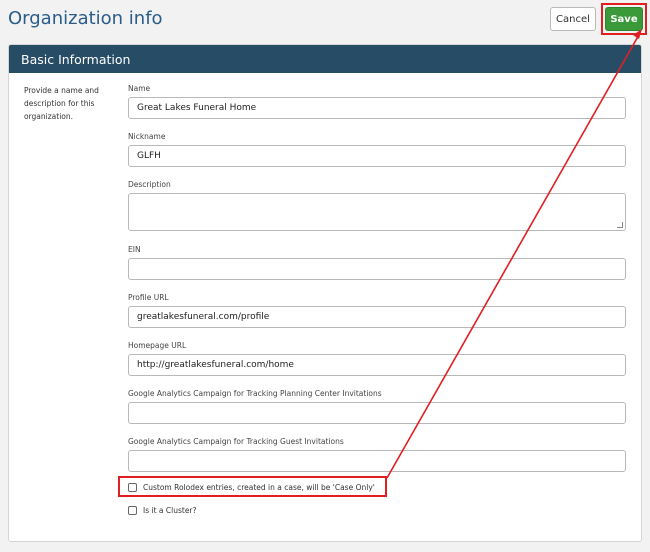  I want to click on checkbox-highlight-box, so click(252, 486).